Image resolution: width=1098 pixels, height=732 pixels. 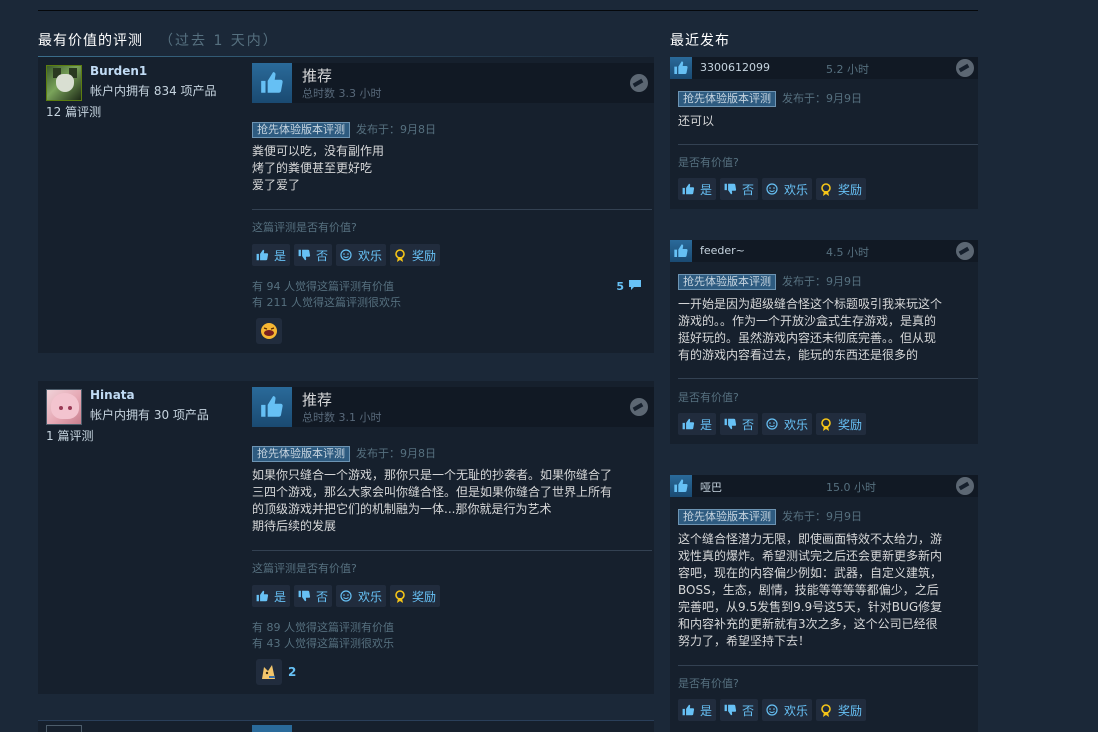 What do you see at coordinates (323, 286) in the screenshot?
I see `helpful-count: 有 94 人觉得这篇评测有价值` at bounding box center [323, 286].